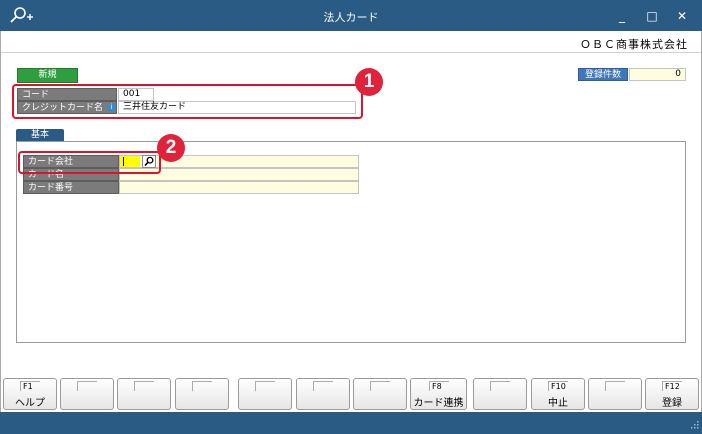 Image resolution: width=702 pixels, height=434 pixels. I want to click on fkey-label: ヘルプ, so click(30, 403).